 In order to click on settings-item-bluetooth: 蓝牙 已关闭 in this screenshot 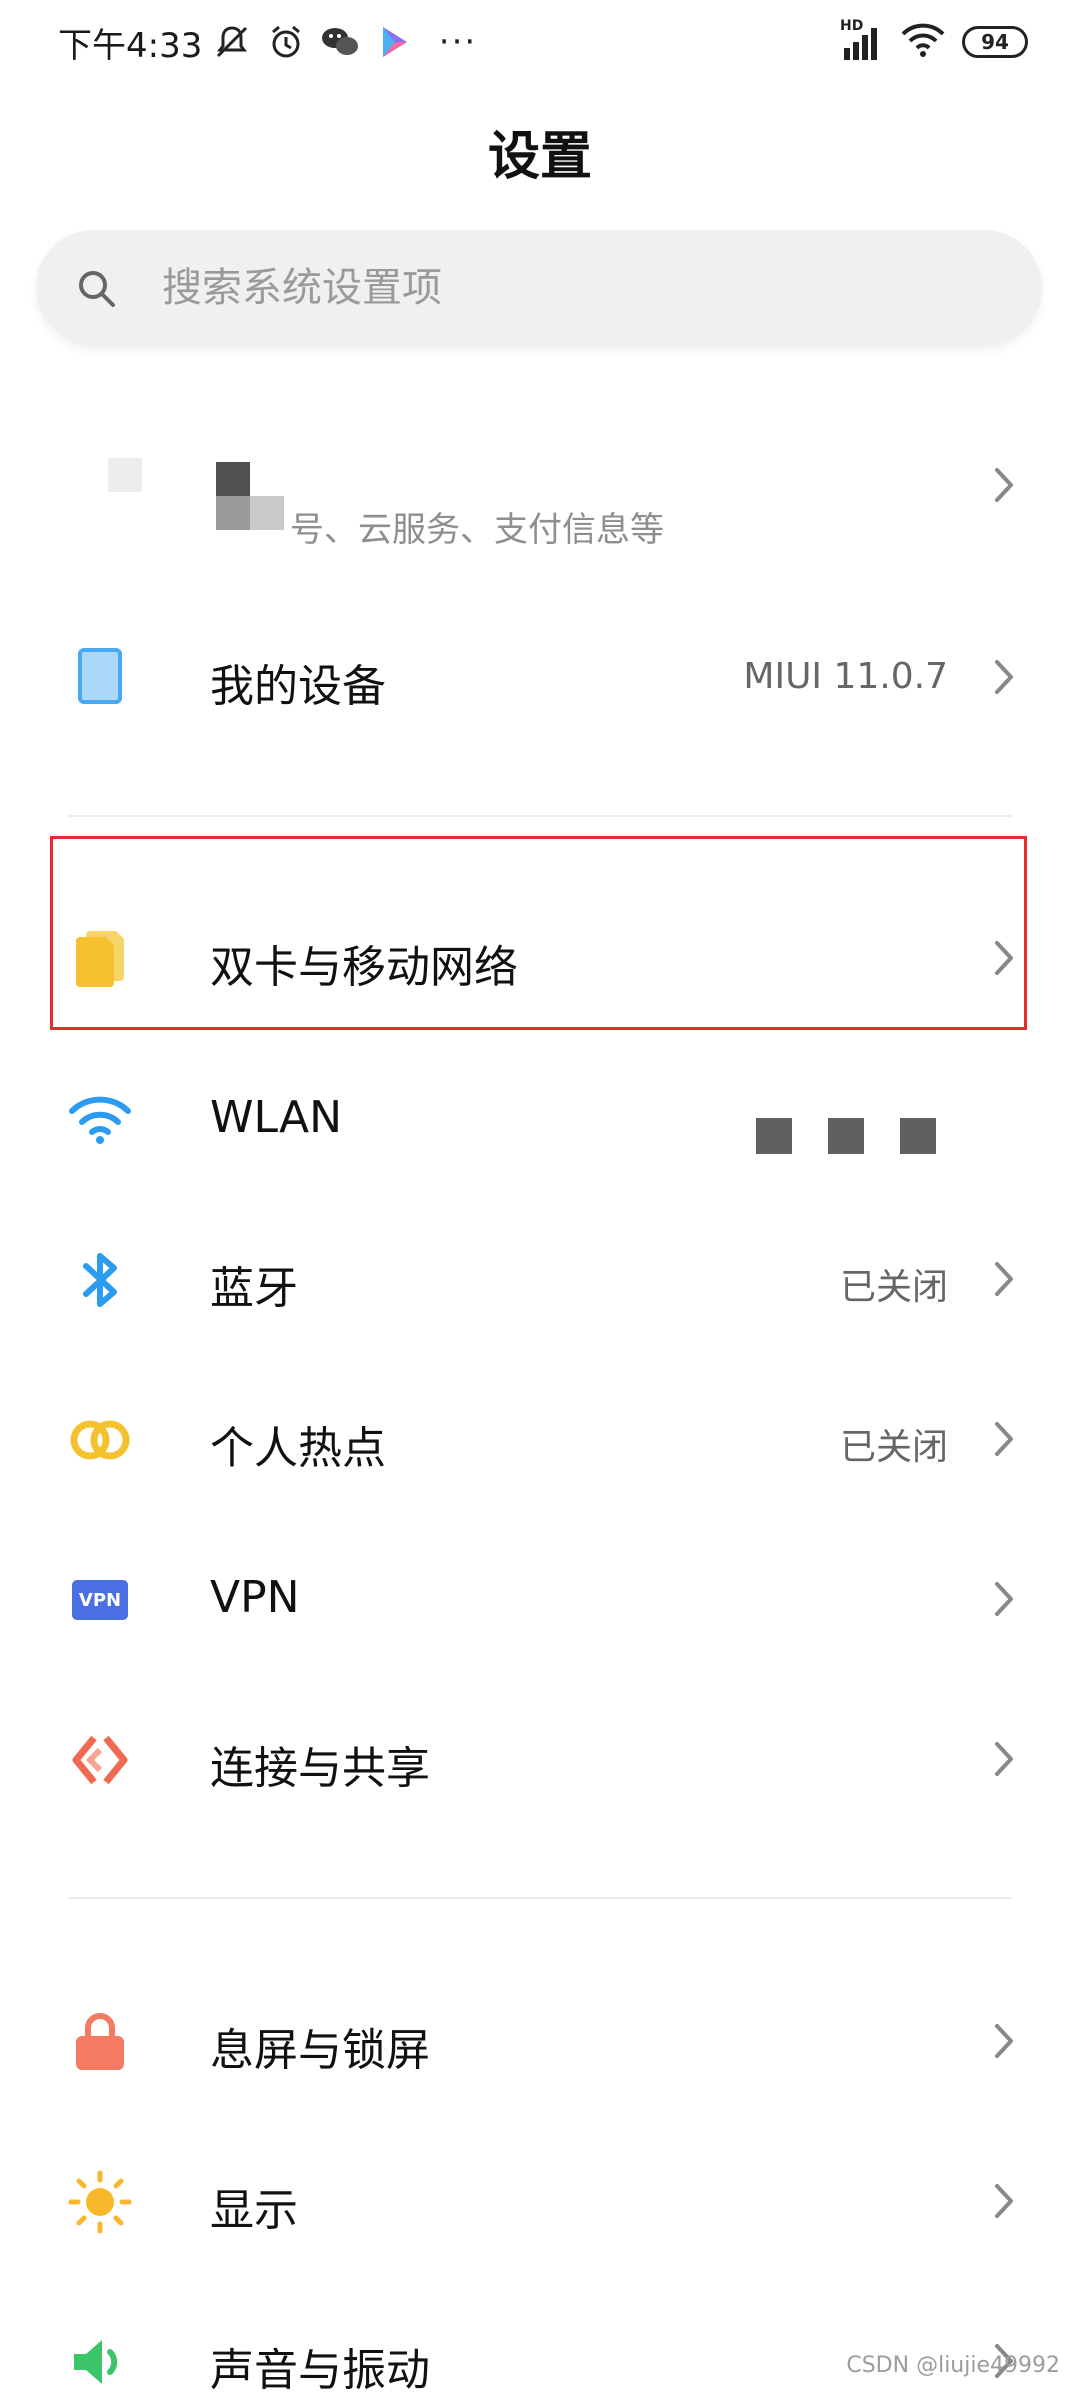, I will do `click(540, 1279)`.